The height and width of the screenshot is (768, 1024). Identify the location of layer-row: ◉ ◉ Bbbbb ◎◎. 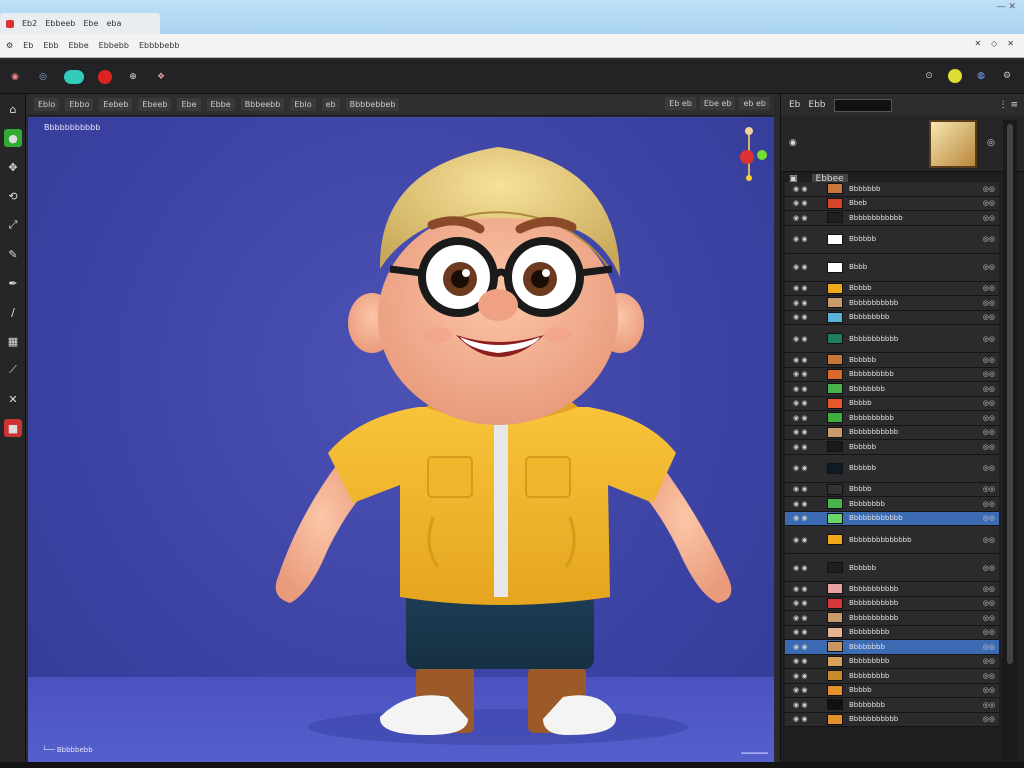
(892, 288).